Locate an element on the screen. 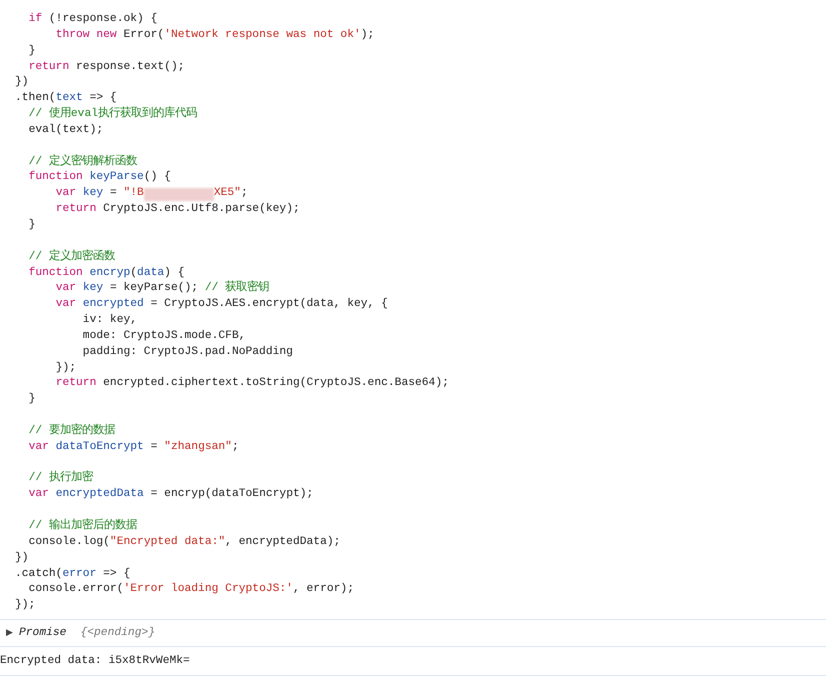  identifier-token: encryptedData is located at coordinates (100, 494).